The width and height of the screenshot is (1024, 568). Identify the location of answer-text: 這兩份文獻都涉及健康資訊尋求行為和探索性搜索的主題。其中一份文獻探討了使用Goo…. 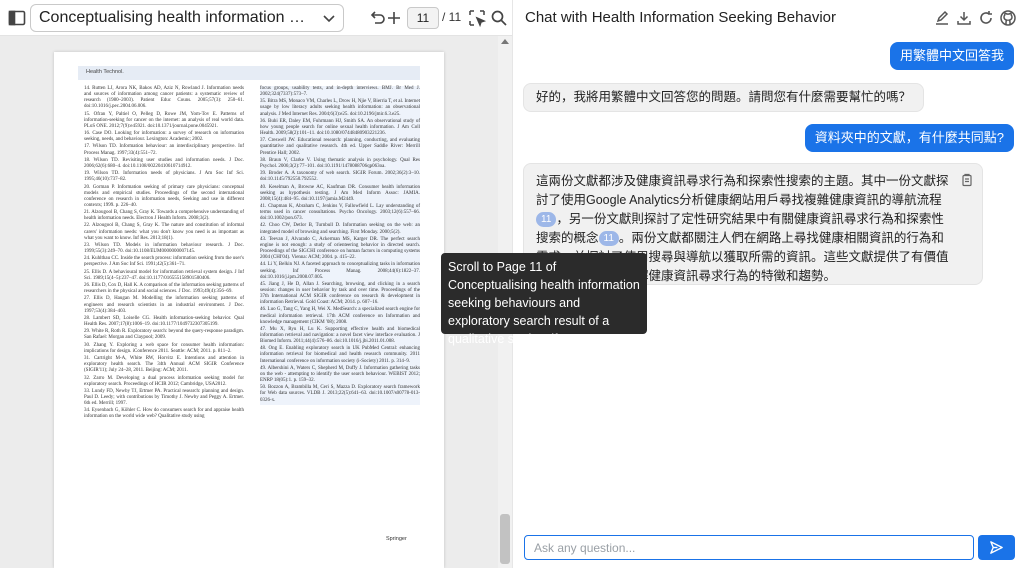
(742, 190).